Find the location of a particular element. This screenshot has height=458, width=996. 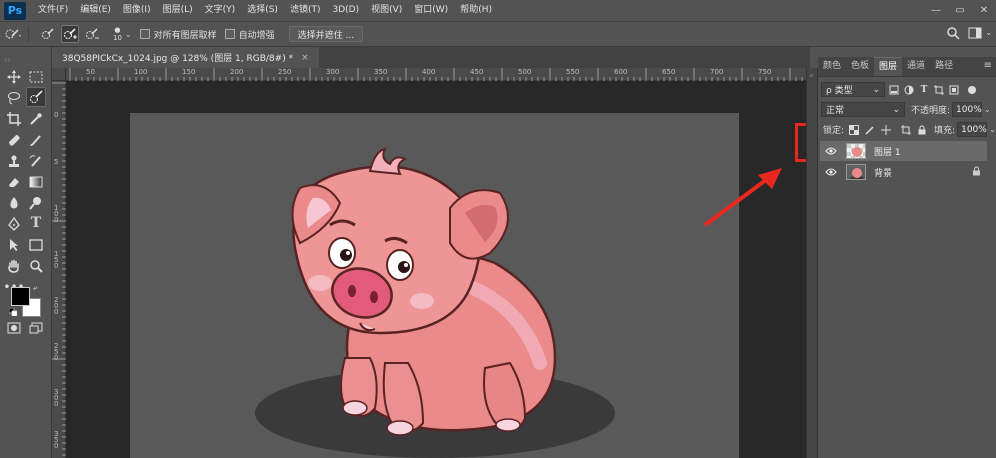

layer-row-background: 背景 is located at coordinates (903, 172).